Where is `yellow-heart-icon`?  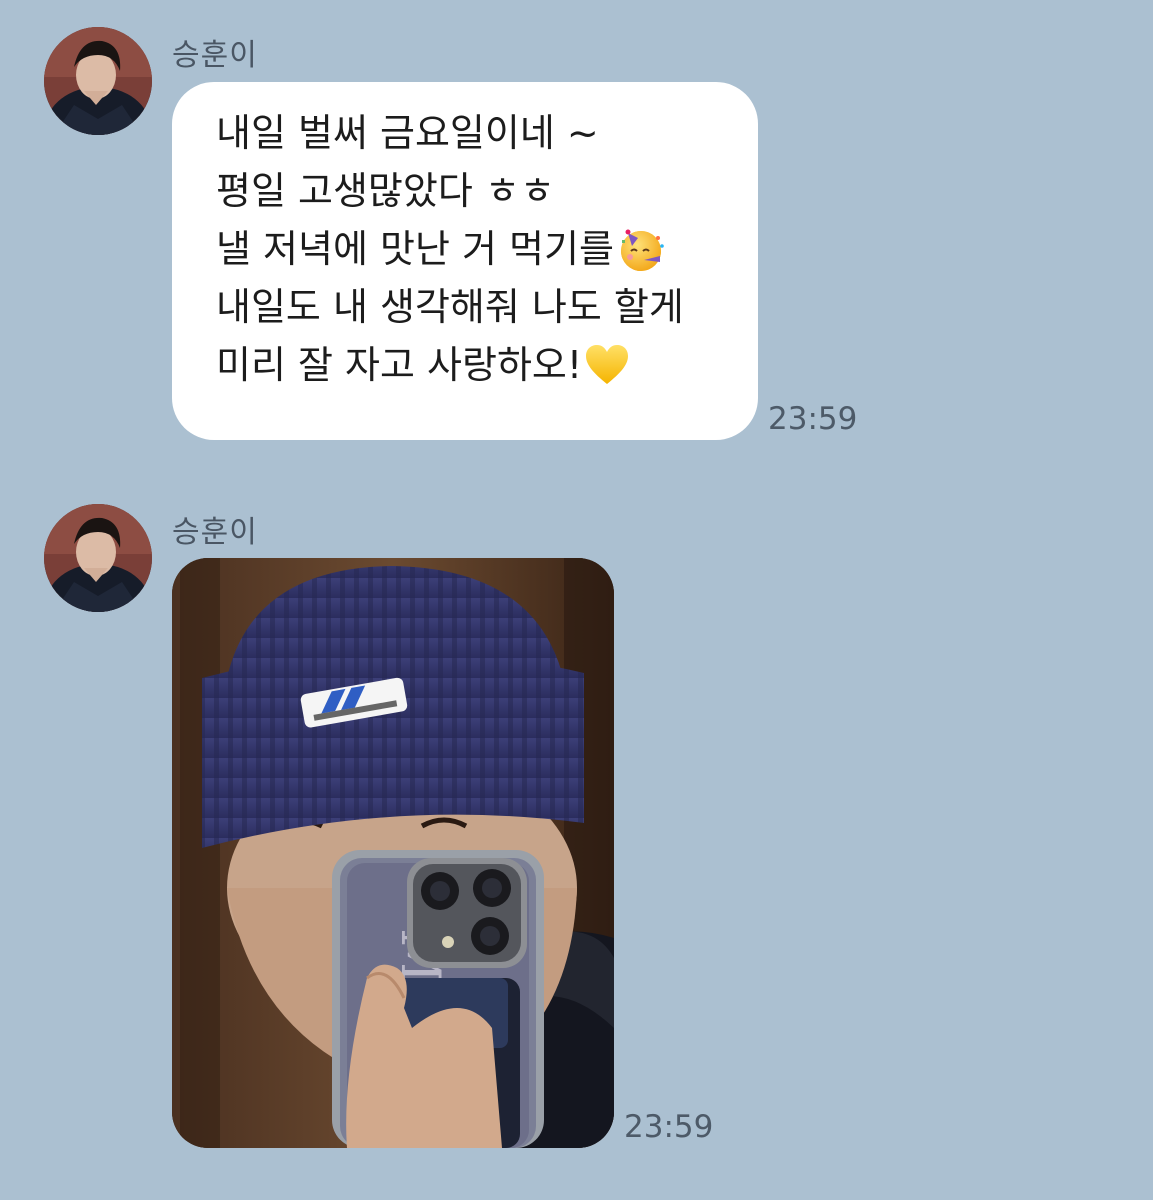 yellow-heart-icon is located at coordinates (607, 365).